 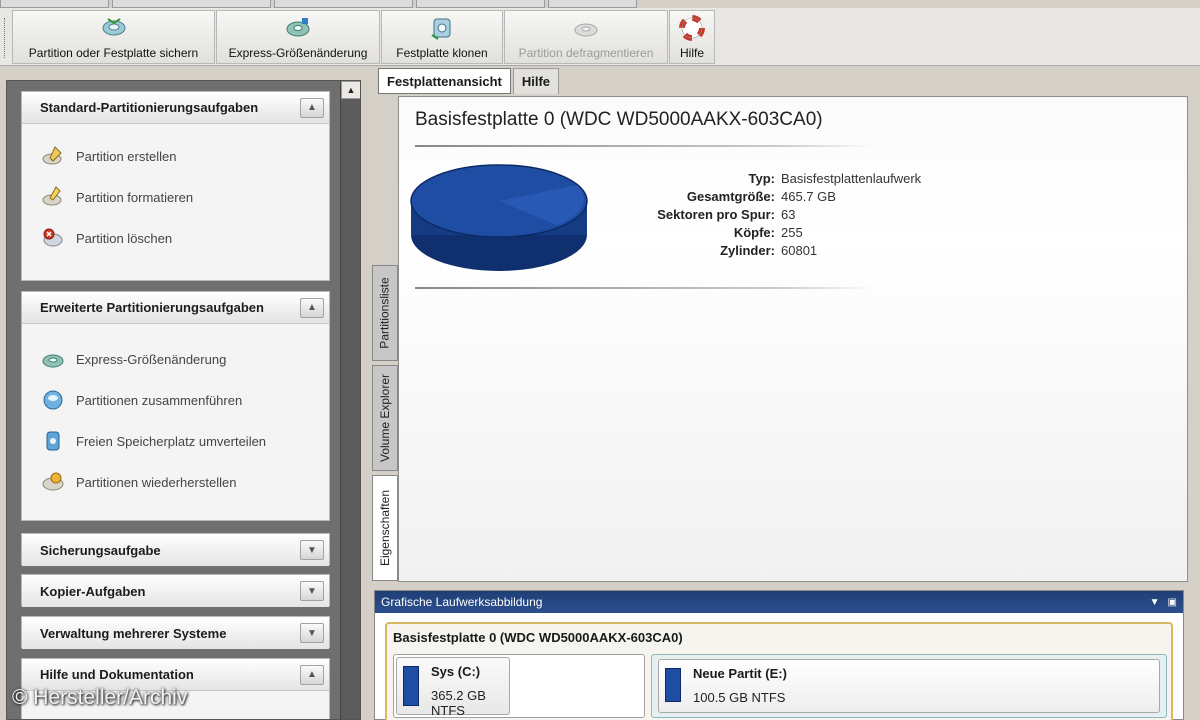 I want to click on partition-info: 100.5 GB NTFS, so click(x=739, y=697).